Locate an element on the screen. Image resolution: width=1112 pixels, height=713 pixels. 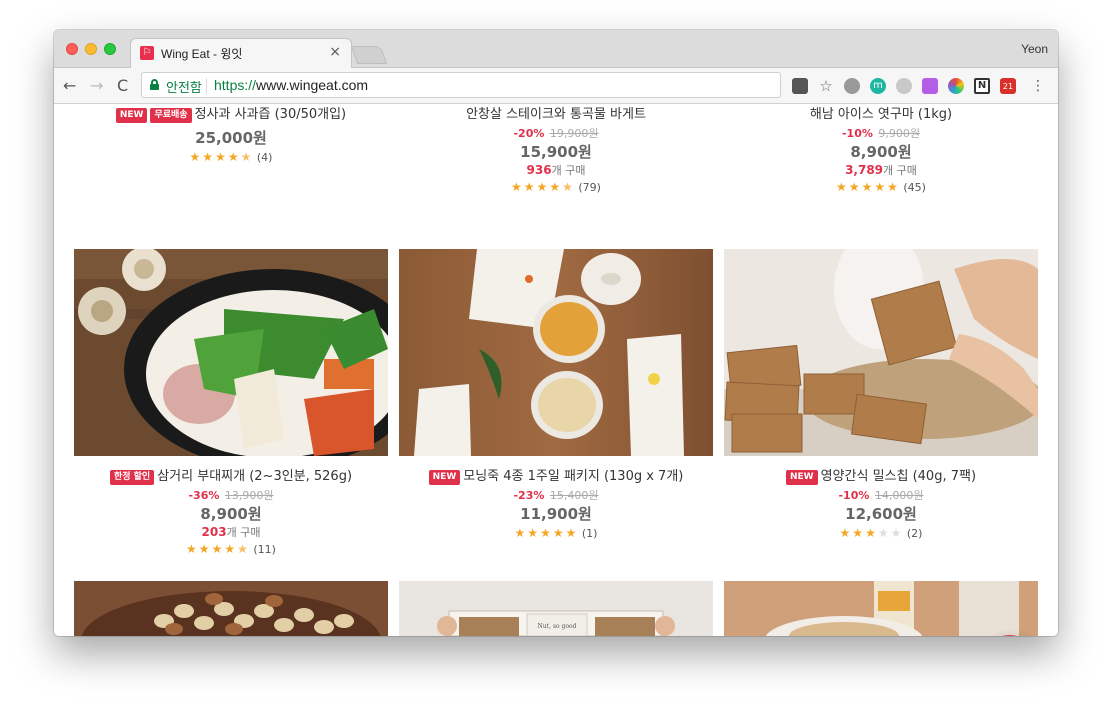
notion-icon: N is located at coordinates (982, 86).